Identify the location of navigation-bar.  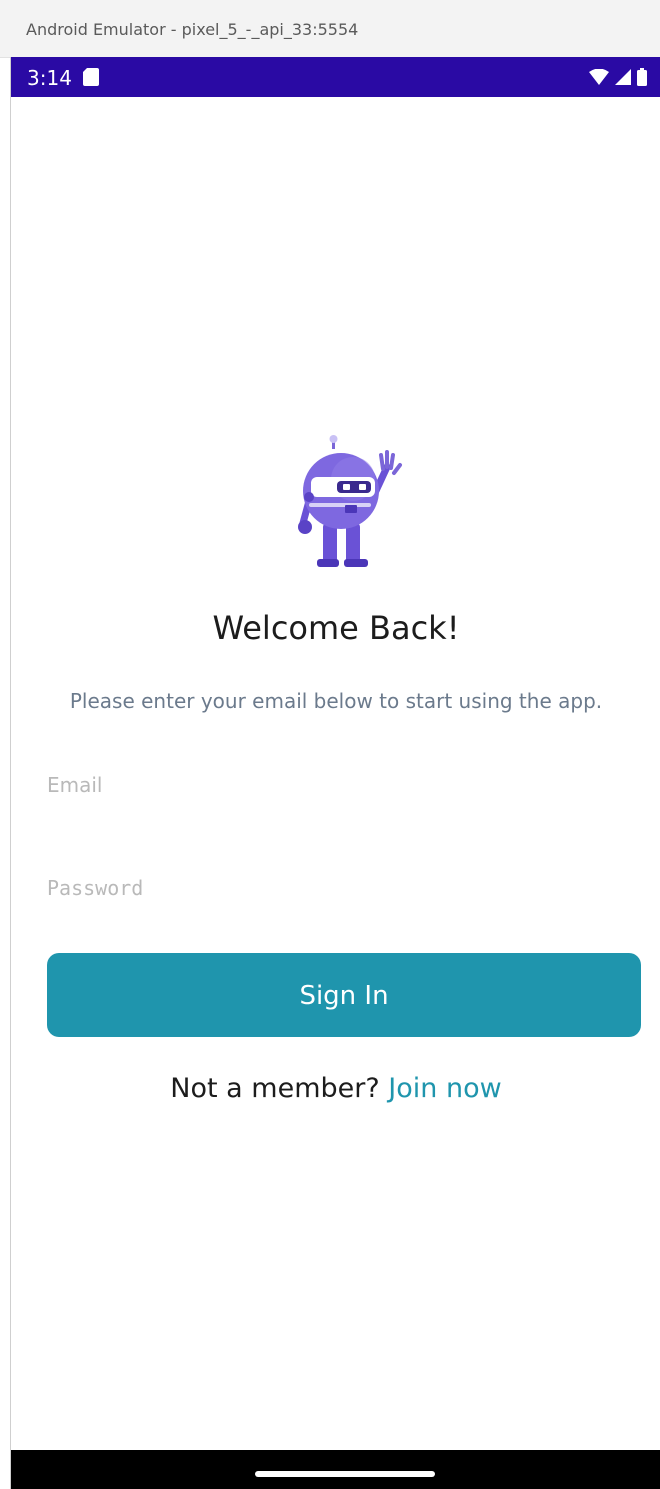
(335, 1469).